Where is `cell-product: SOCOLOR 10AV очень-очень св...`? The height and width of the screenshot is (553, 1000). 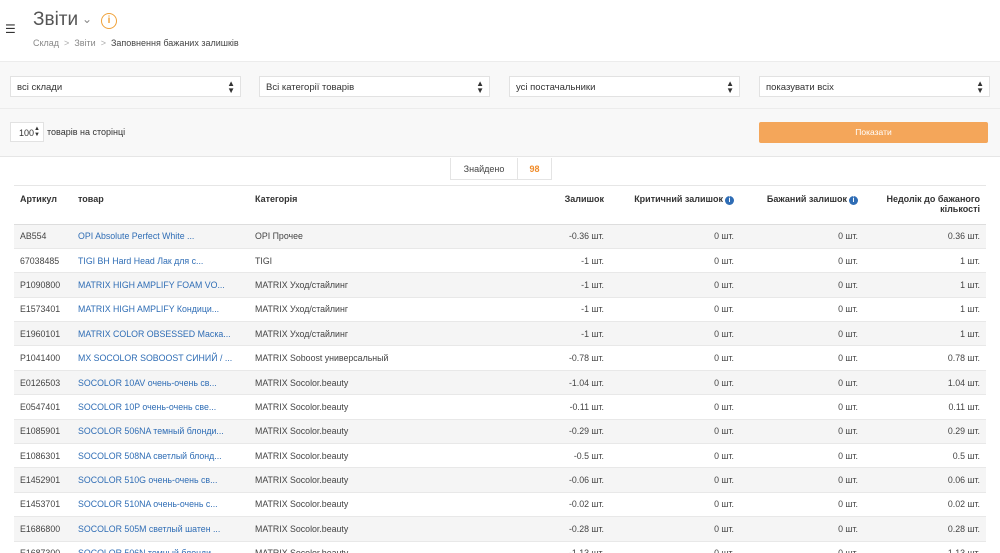
cell-product: SOCOLOR 10AV очень-очень св... is located at coordinates (160, 383).